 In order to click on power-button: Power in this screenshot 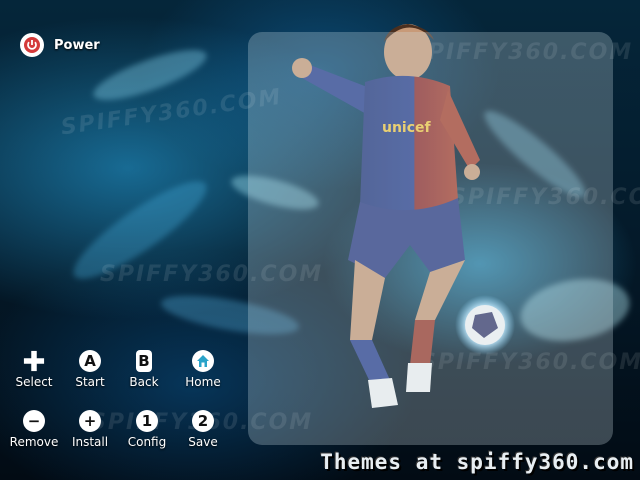, I will do `click(60, 45)`.